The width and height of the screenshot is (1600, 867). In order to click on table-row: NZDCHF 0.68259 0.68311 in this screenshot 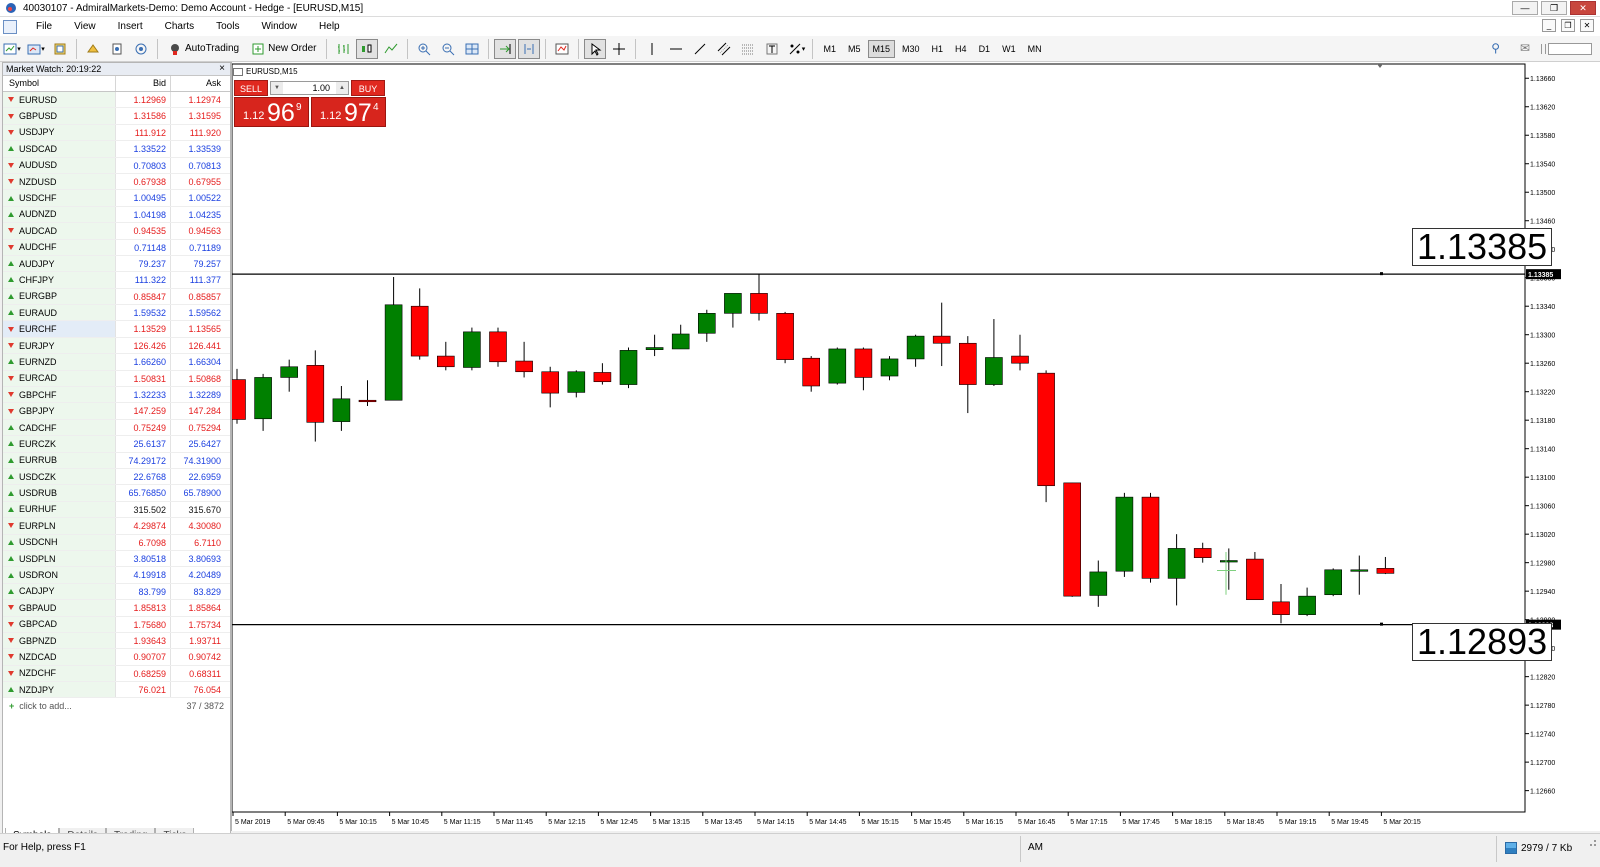, I will do `click(116, 674)`.